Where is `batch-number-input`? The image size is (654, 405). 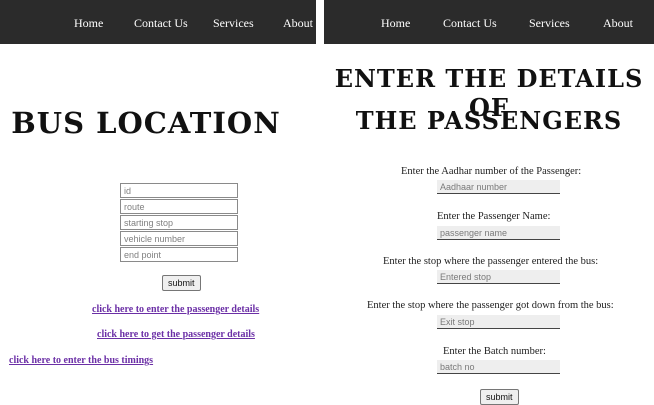
batch-number-input is located at coordinates (498, 367).